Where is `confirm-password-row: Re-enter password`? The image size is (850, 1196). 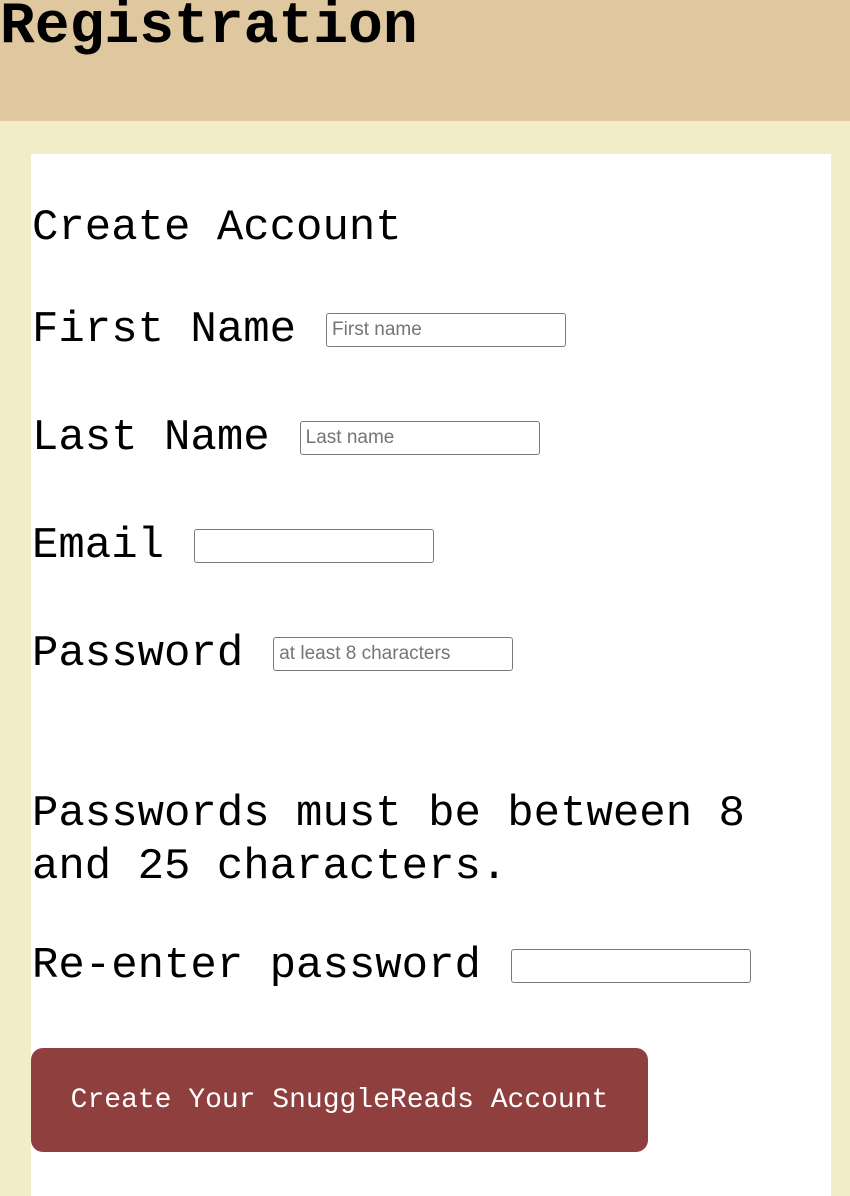
confirm-password-row: Re-enter password is located at coordinates (391, 966).